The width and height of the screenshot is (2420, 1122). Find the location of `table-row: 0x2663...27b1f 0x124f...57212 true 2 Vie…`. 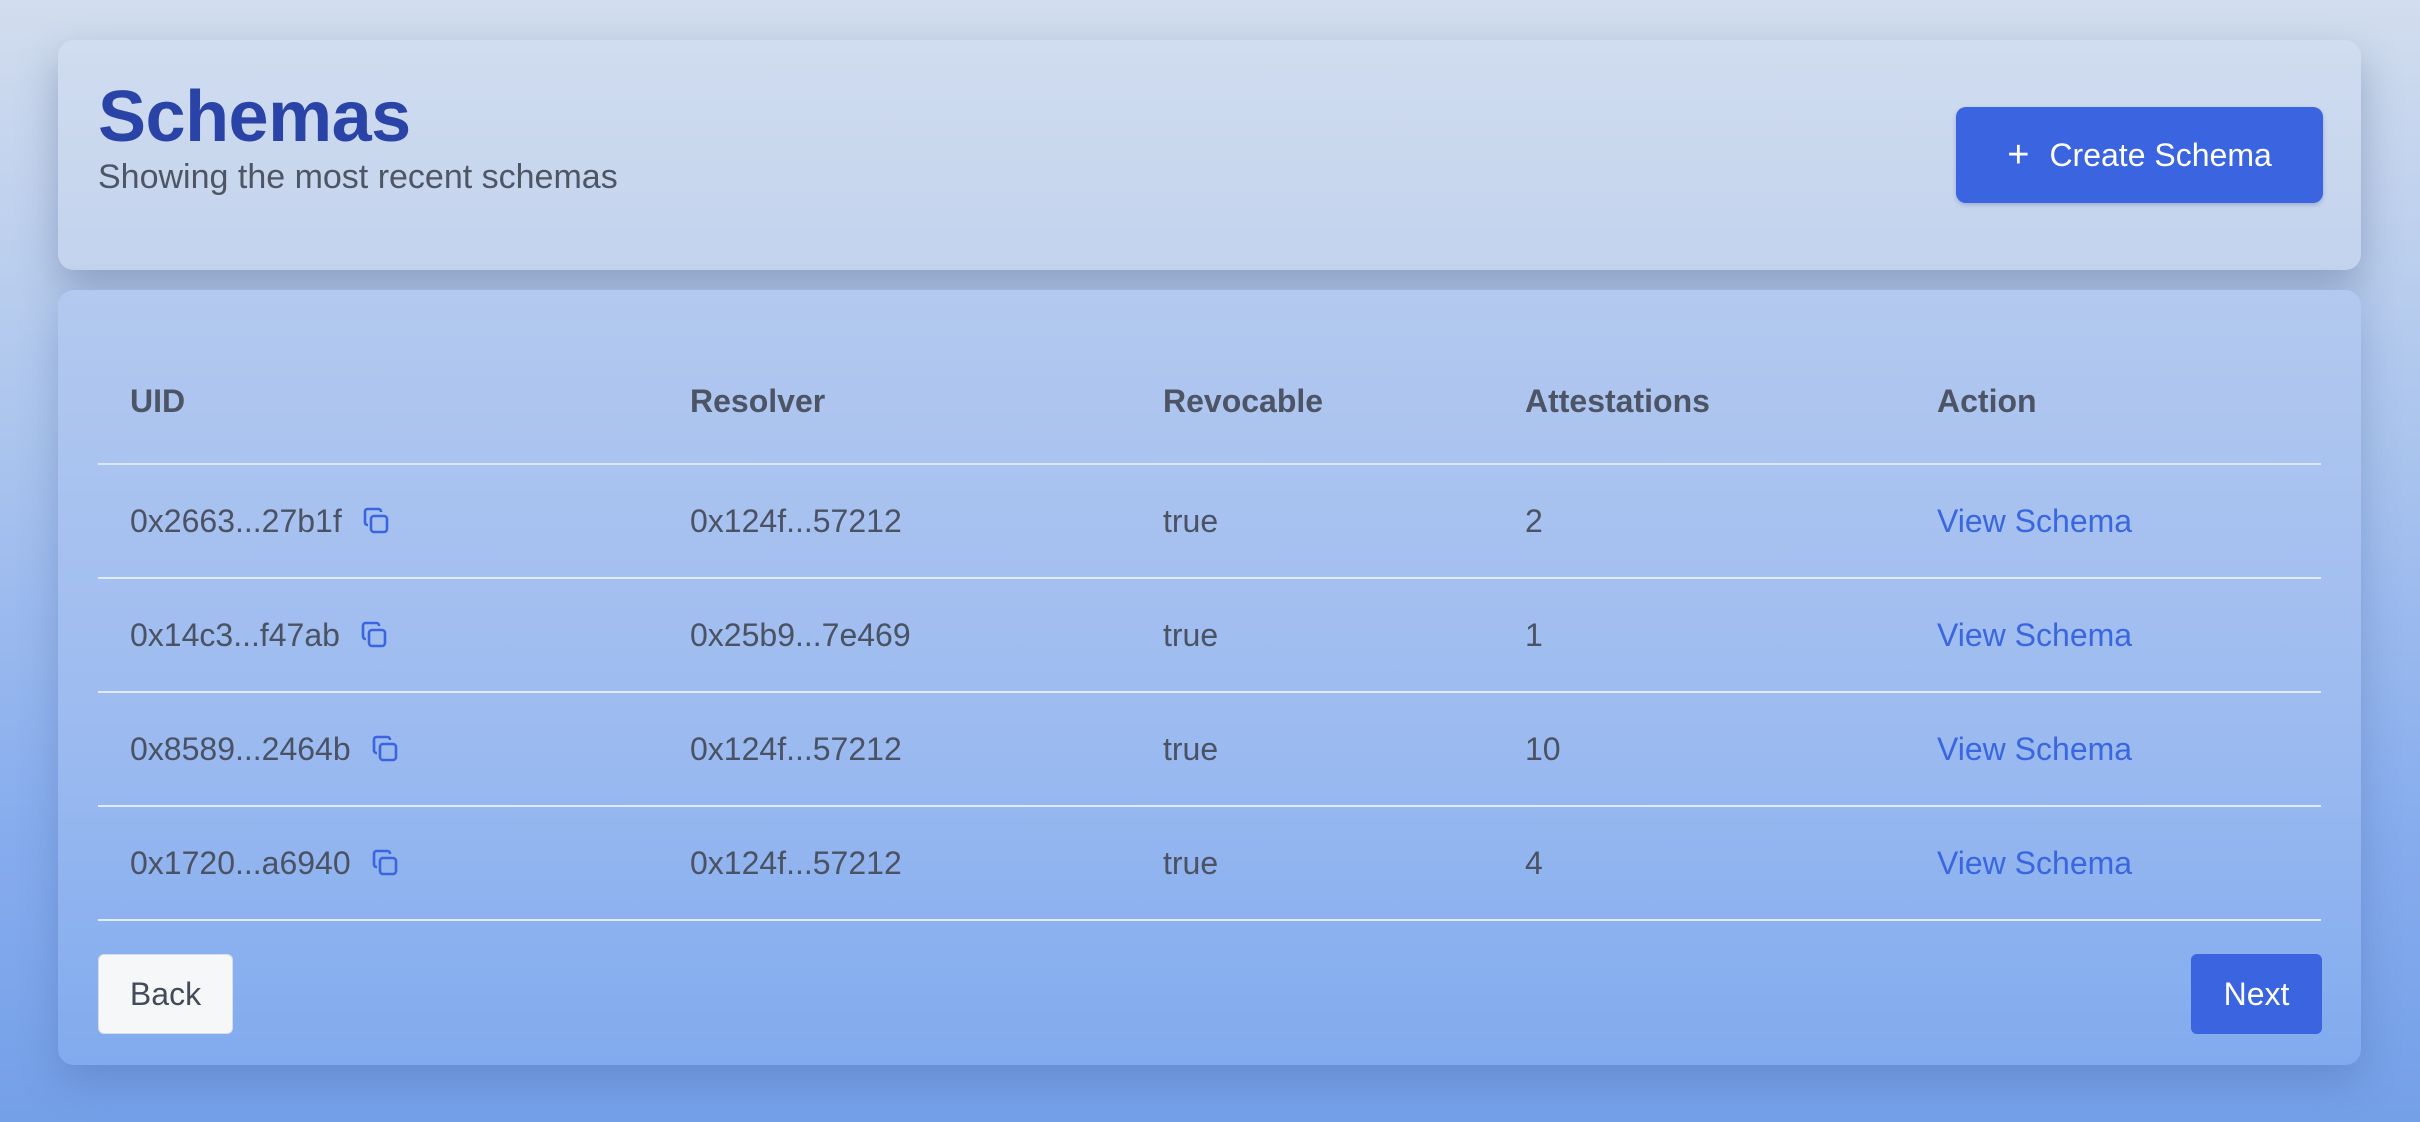

table-row: 0x2663...27b1f 0x124f...57212 true 2 Vie… is located at coordinates (1209, 521).